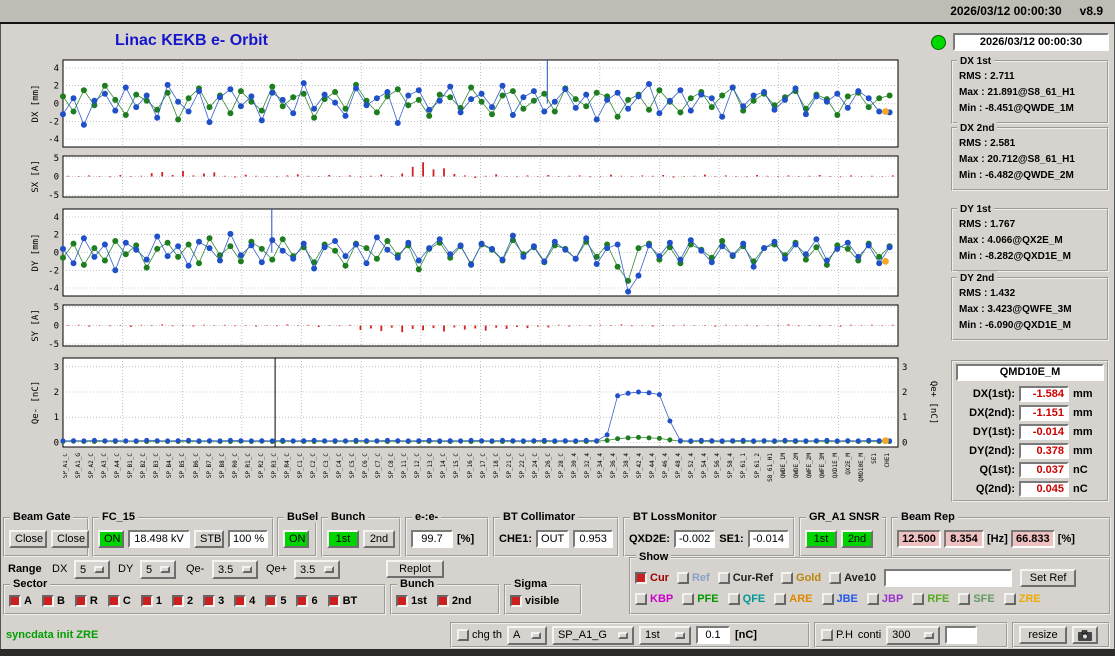 The height and width of the screenshot is (656, 1115). I want to click on gr-snsr-2nd-button: 2nd, so click(857, 539).